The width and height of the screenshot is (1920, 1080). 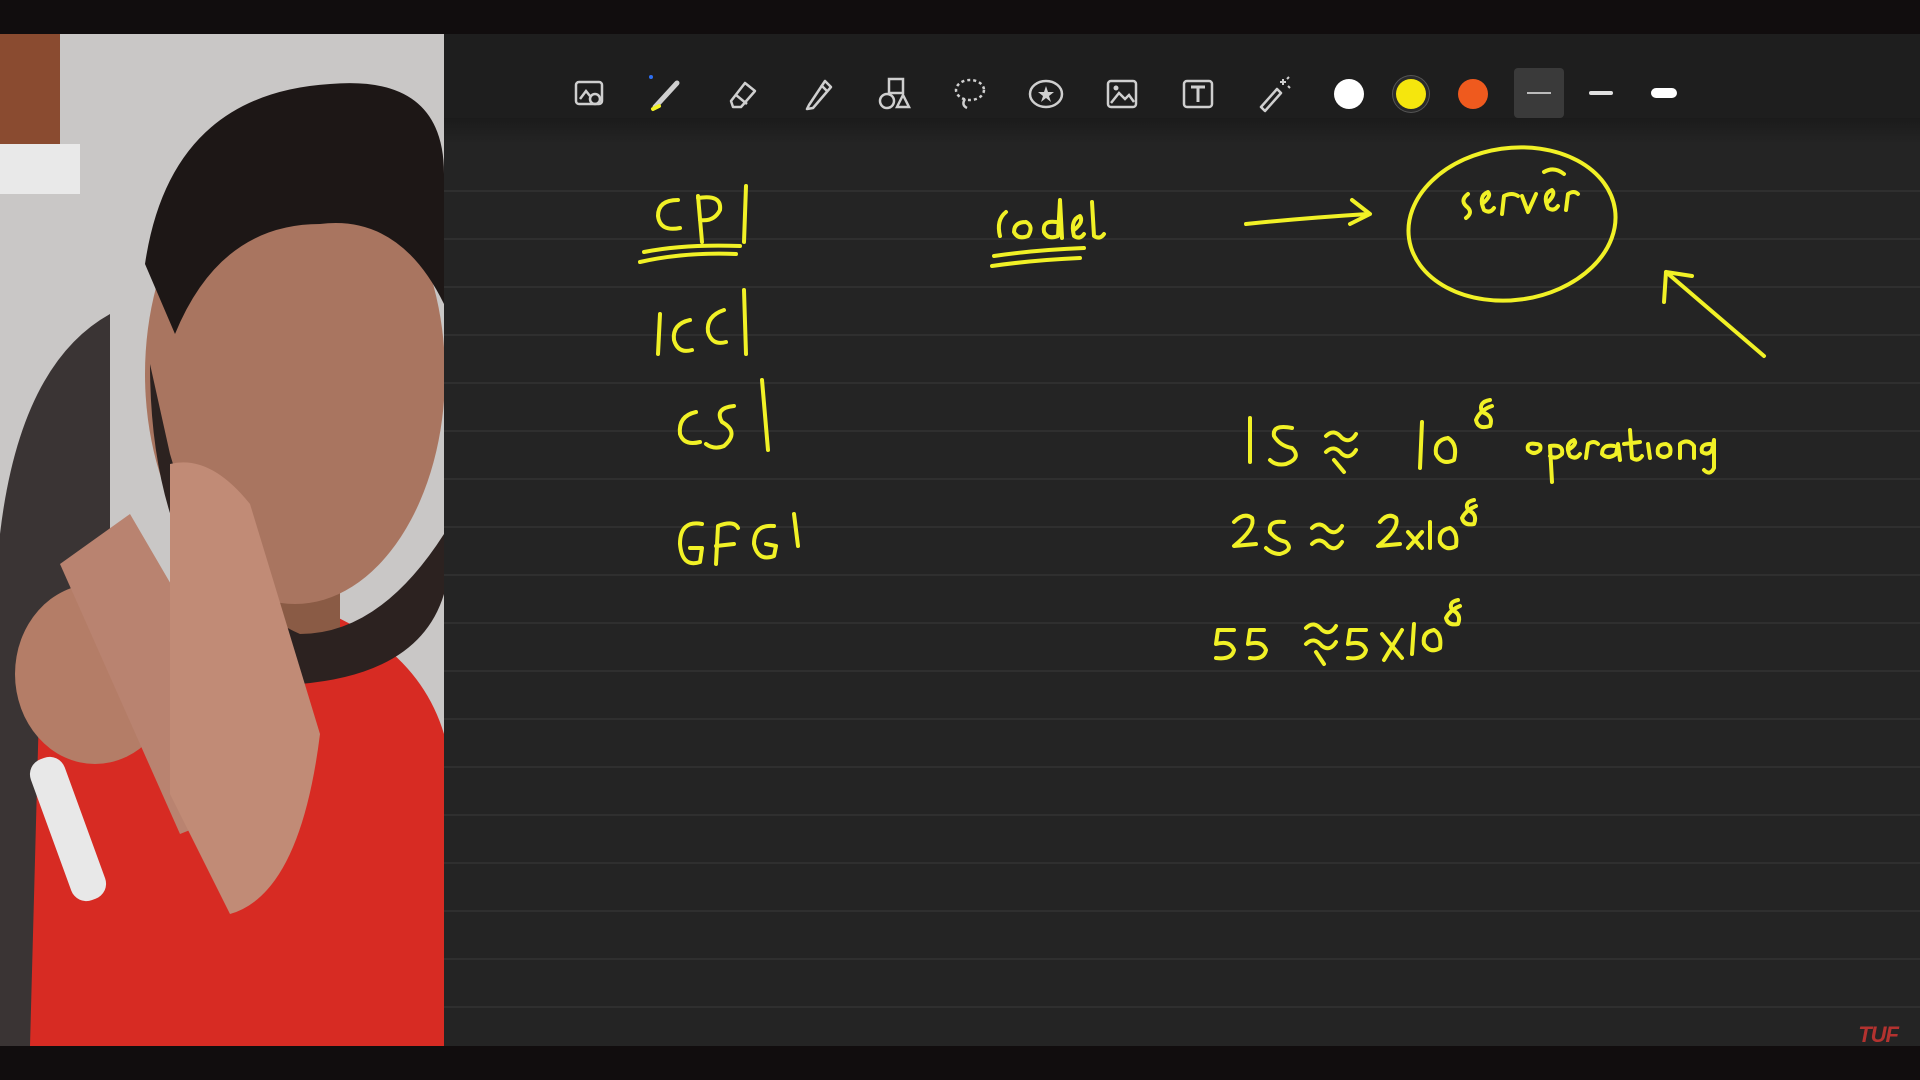 What do you see at coordinates (970, 94) in the screenshot?
I see `lasso-tool-icon` at bounding box center [970, 94].